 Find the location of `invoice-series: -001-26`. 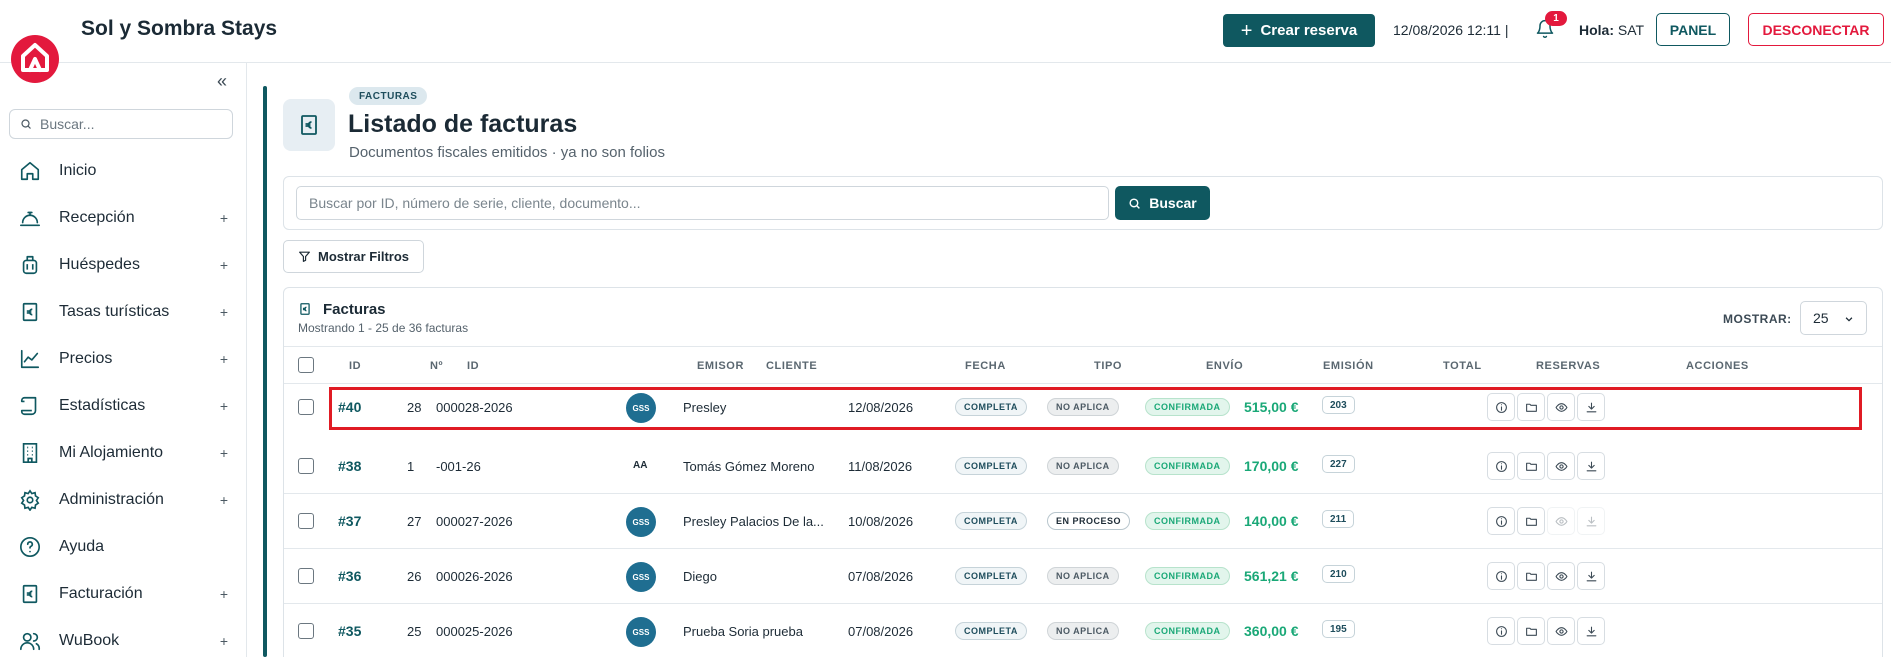

invoice-series: -001-26 is located at coordinates (458, 466).